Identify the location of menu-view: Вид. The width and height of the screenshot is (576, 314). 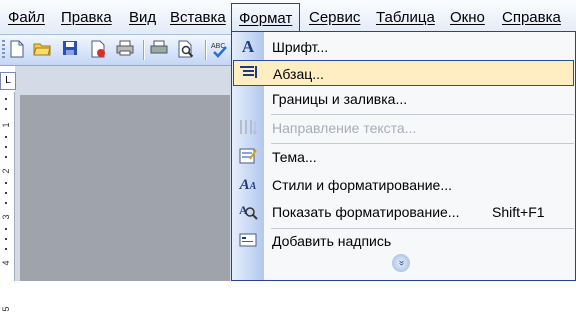
(142, 18).